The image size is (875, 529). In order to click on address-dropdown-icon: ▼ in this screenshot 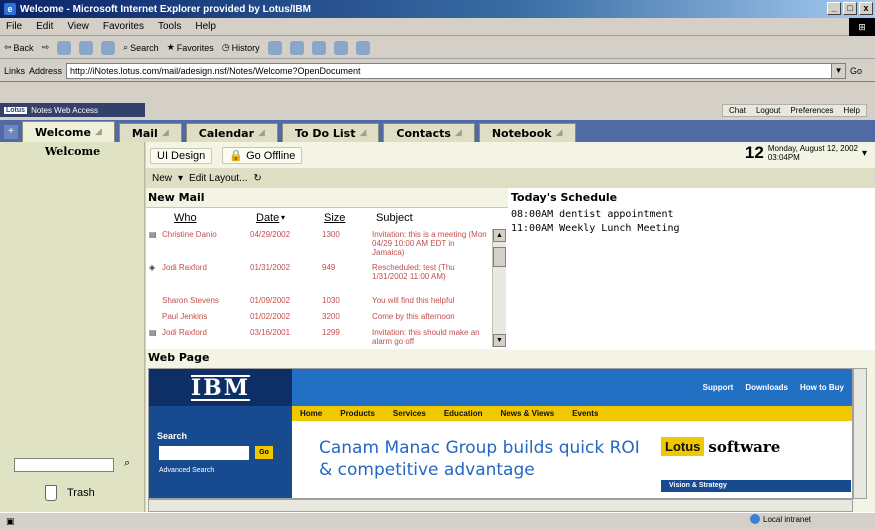, I will do `click(838, 70)`.